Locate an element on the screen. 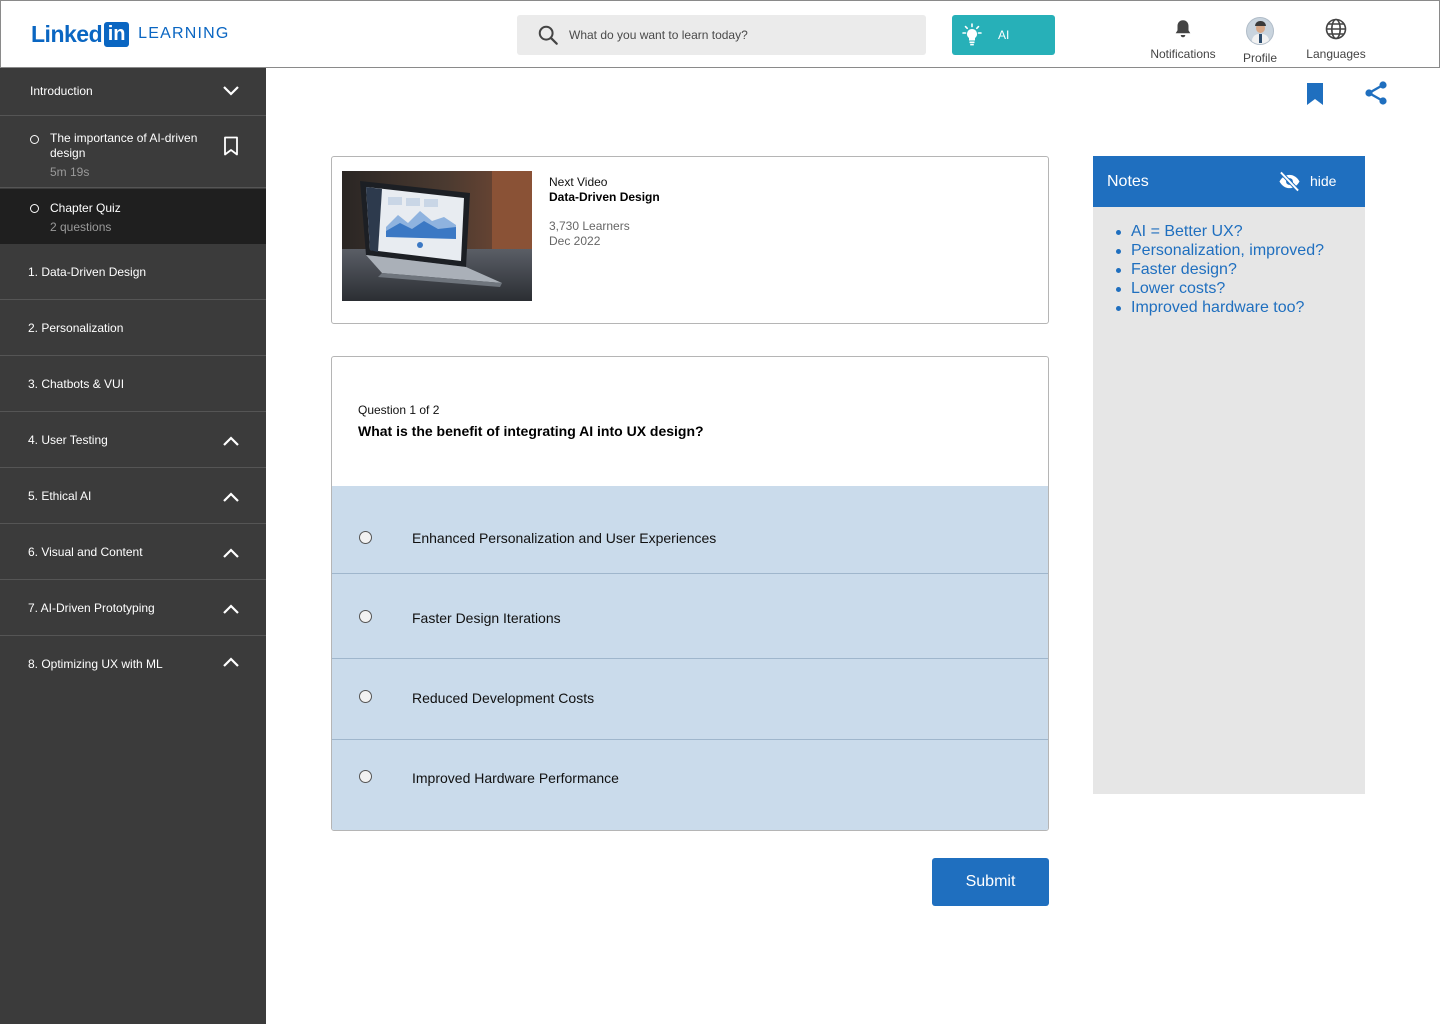 Image resolution: width=1440 pixels, height=1024 pixels. chapter-label: 2. Personalization is located at coordinates (76, 328).